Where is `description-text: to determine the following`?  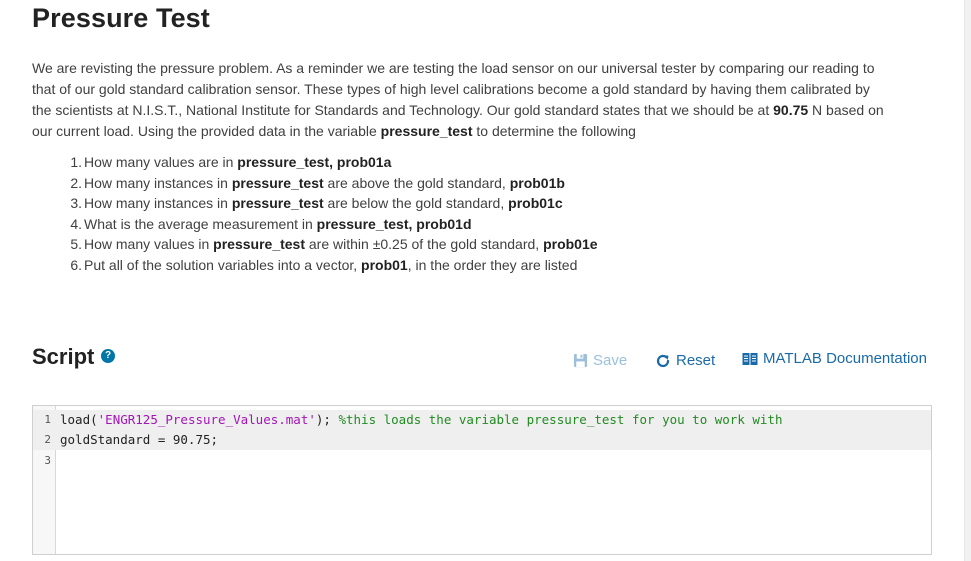
description-text: to determine the following is located at coordinates (554, 131).